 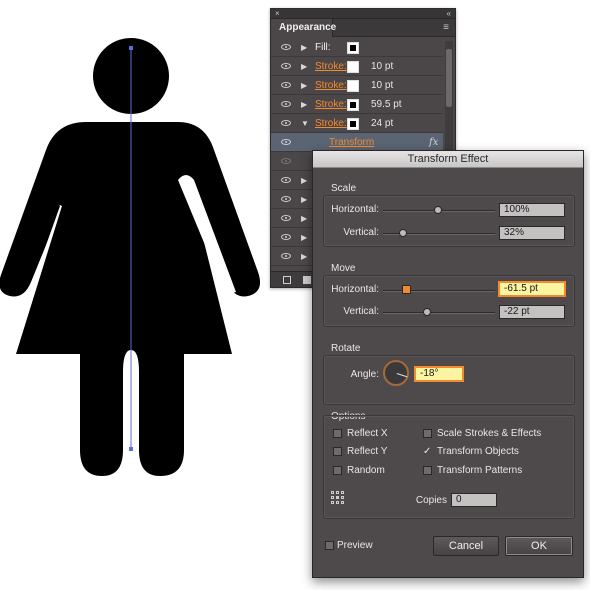 I want to click on rotate-angle-label: Angle:, so click(x=364, y=374).